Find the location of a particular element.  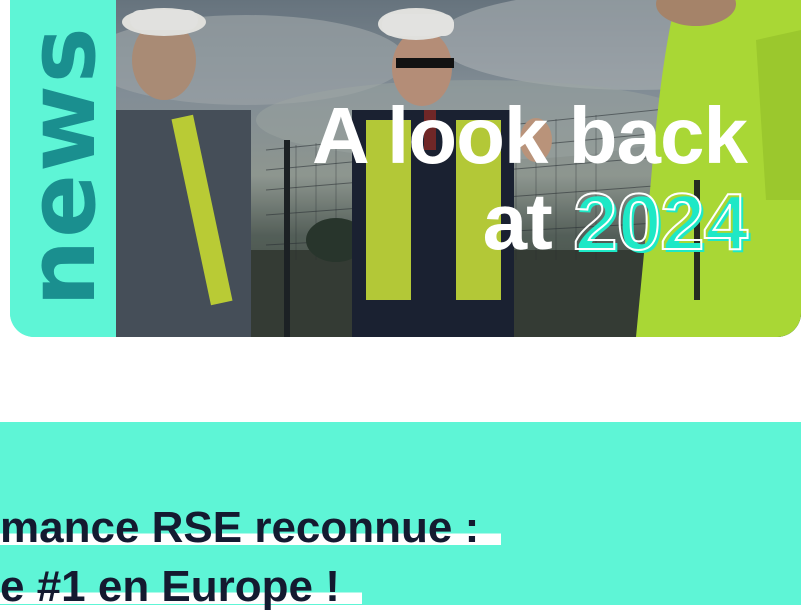

banner-line-2: e #1 en Europe ! is located at coordinates (181, 586).